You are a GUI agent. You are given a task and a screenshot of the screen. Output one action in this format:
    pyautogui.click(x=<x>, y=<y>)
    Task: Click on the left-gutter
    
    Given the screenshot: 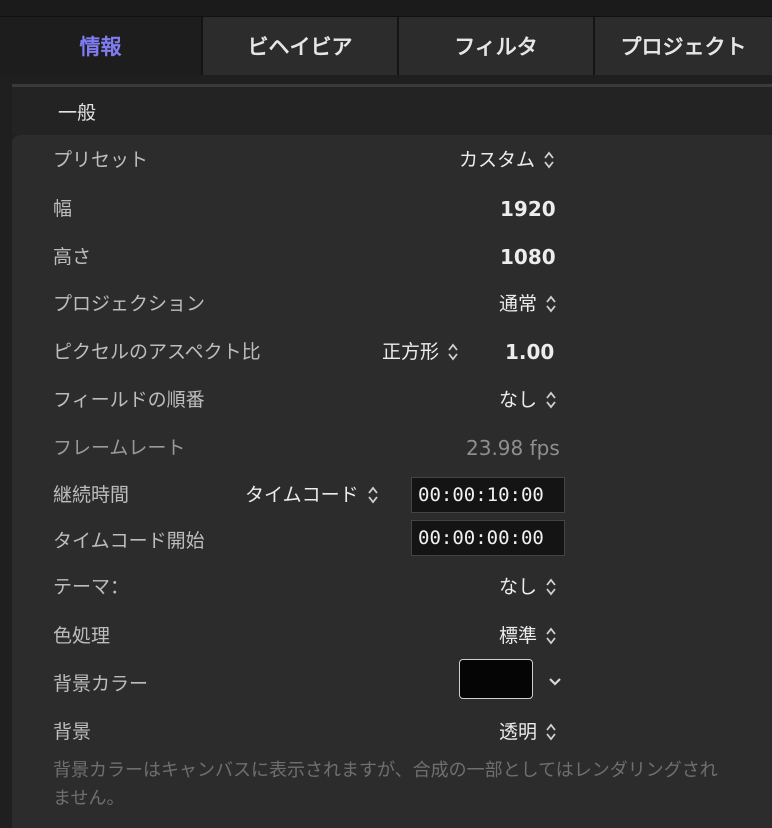 What is the action you would take?
    pyautogui.click(x=6, y=451)
    